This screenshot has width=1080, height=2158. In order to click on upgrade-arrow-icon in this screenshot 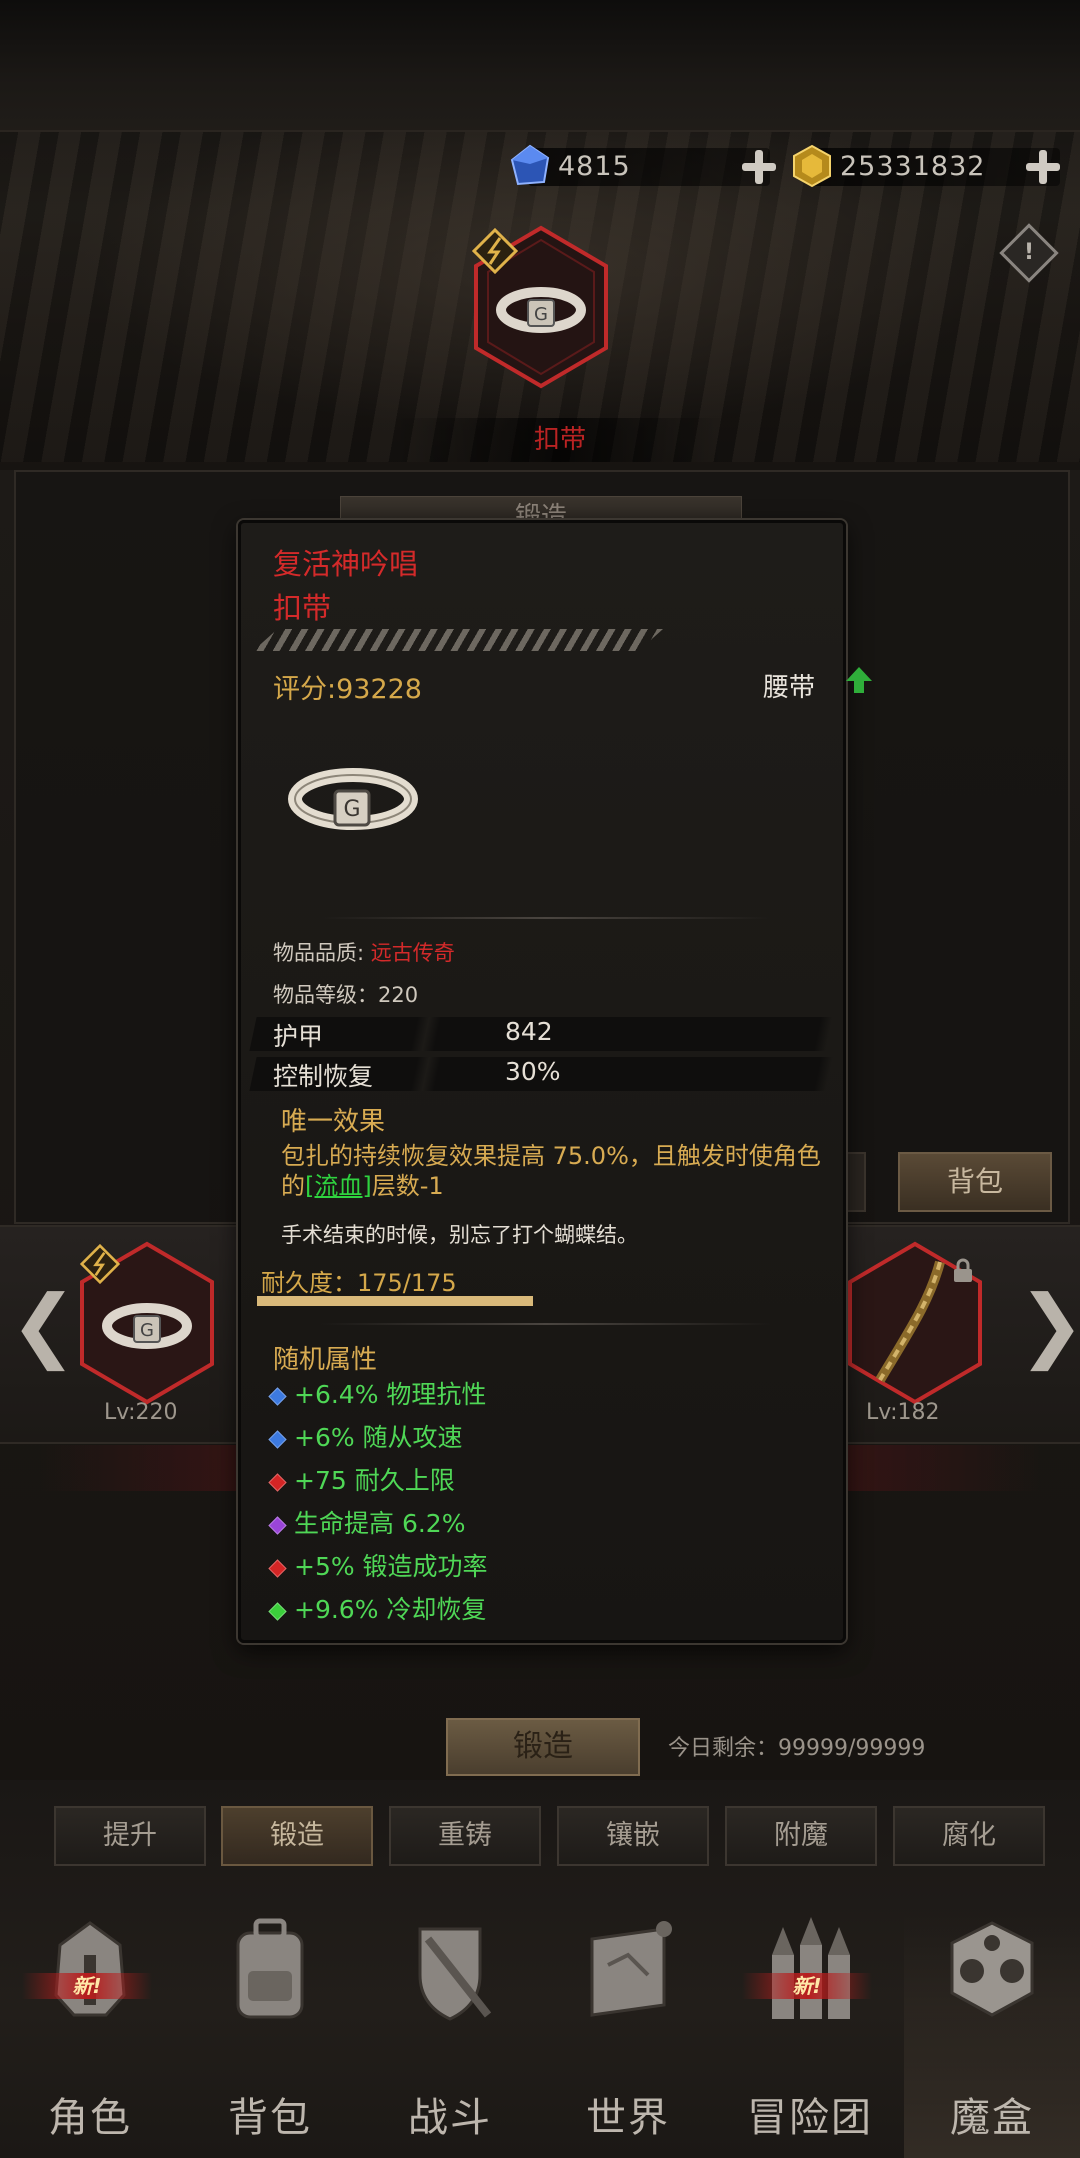, I will do `click(859, 680)`.